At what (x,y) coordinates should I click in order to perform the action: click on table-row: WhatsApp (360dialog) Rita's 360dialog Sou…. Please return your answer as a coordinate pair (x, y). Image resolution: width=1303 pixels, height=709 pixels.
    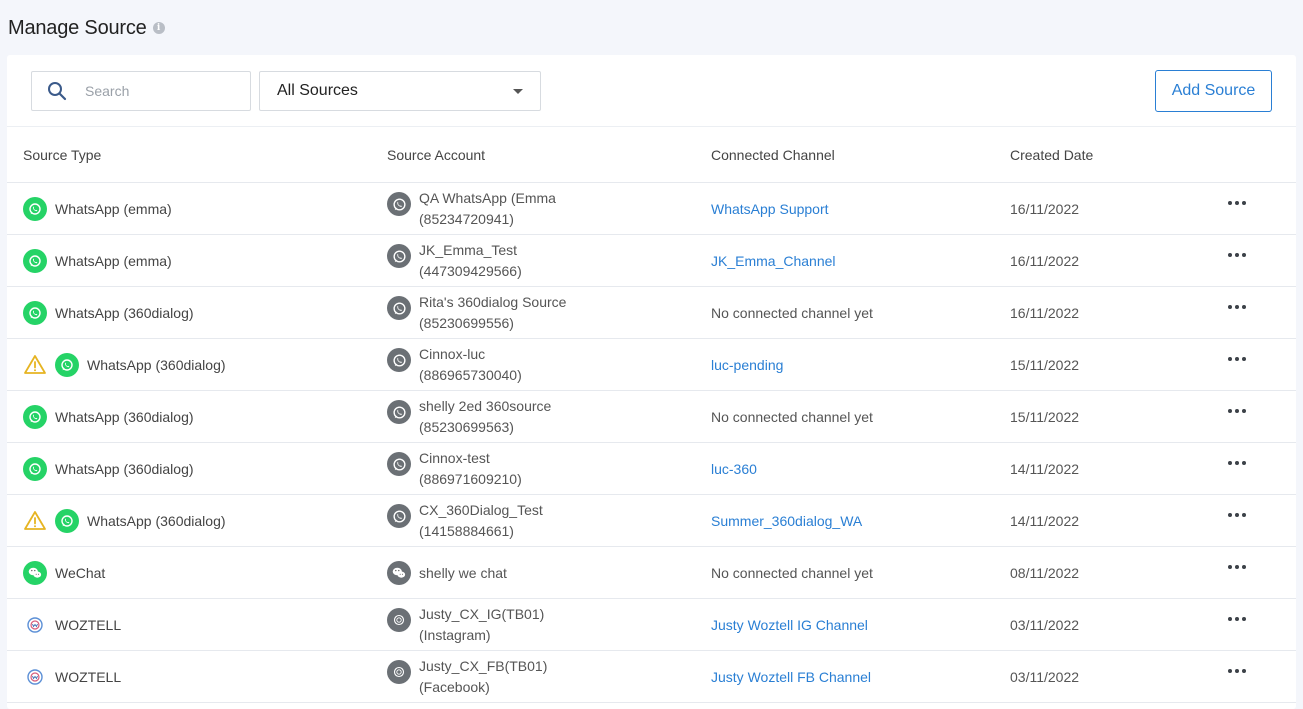
    Looking at the image, I should click on (651, 313).